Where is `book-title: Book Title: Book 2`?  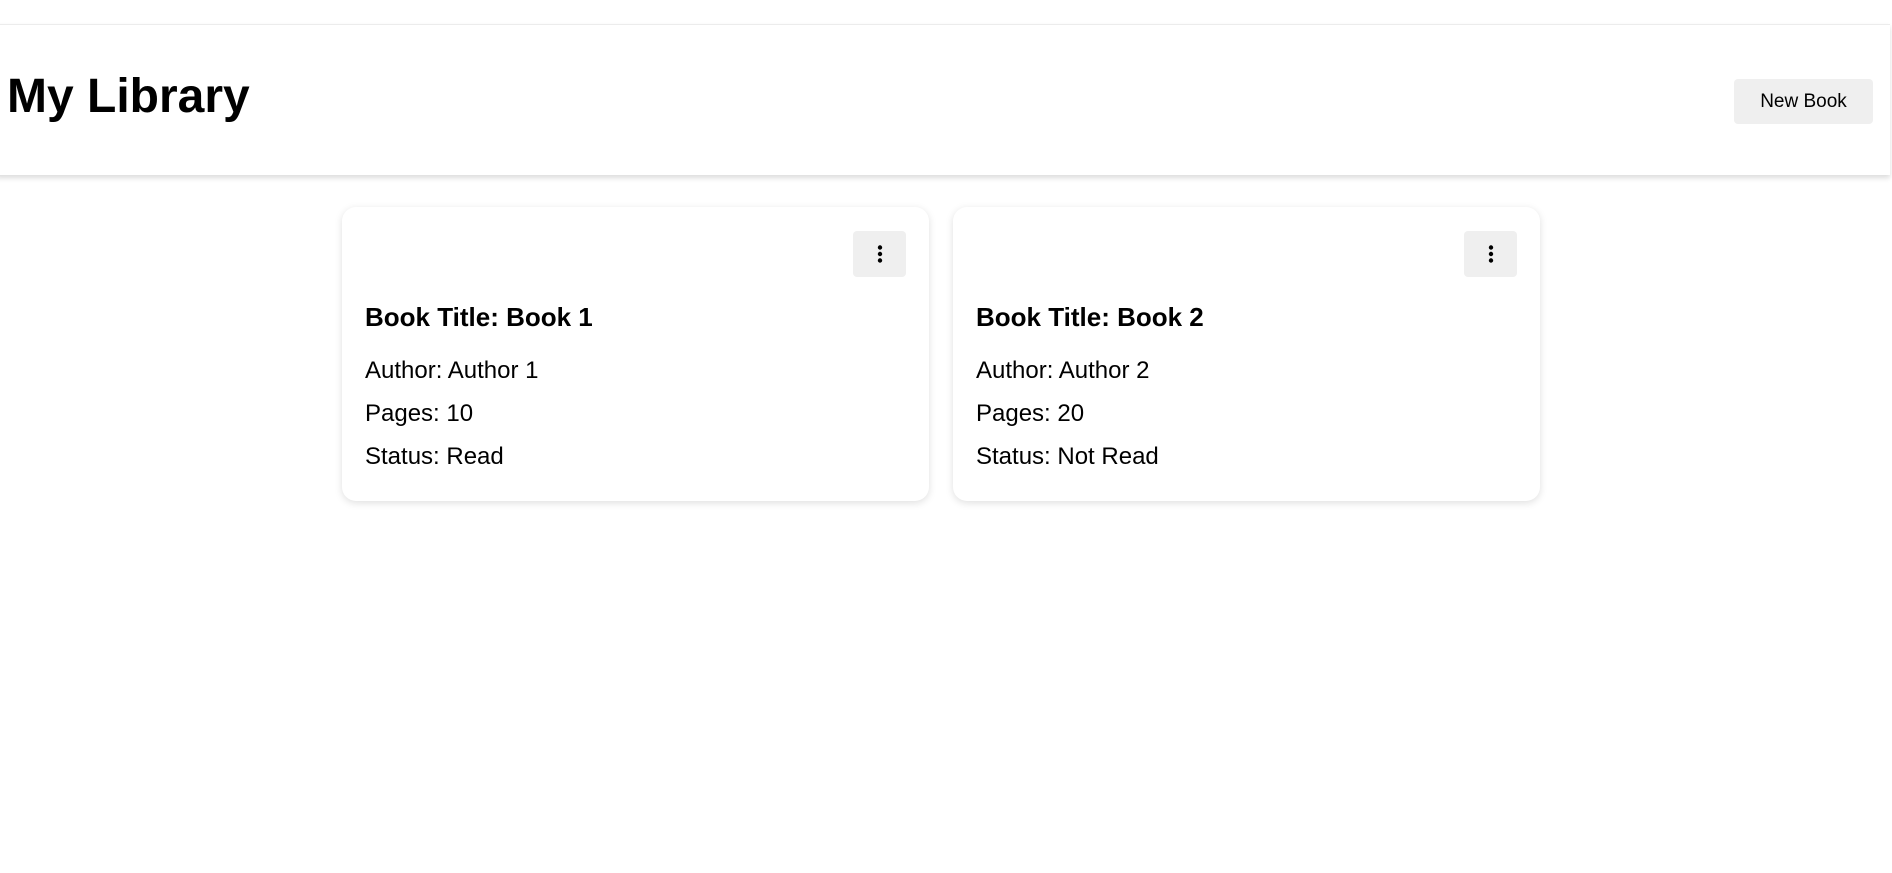 book-title: Book Title: Book 2 is located at coordinates (1090, 317).